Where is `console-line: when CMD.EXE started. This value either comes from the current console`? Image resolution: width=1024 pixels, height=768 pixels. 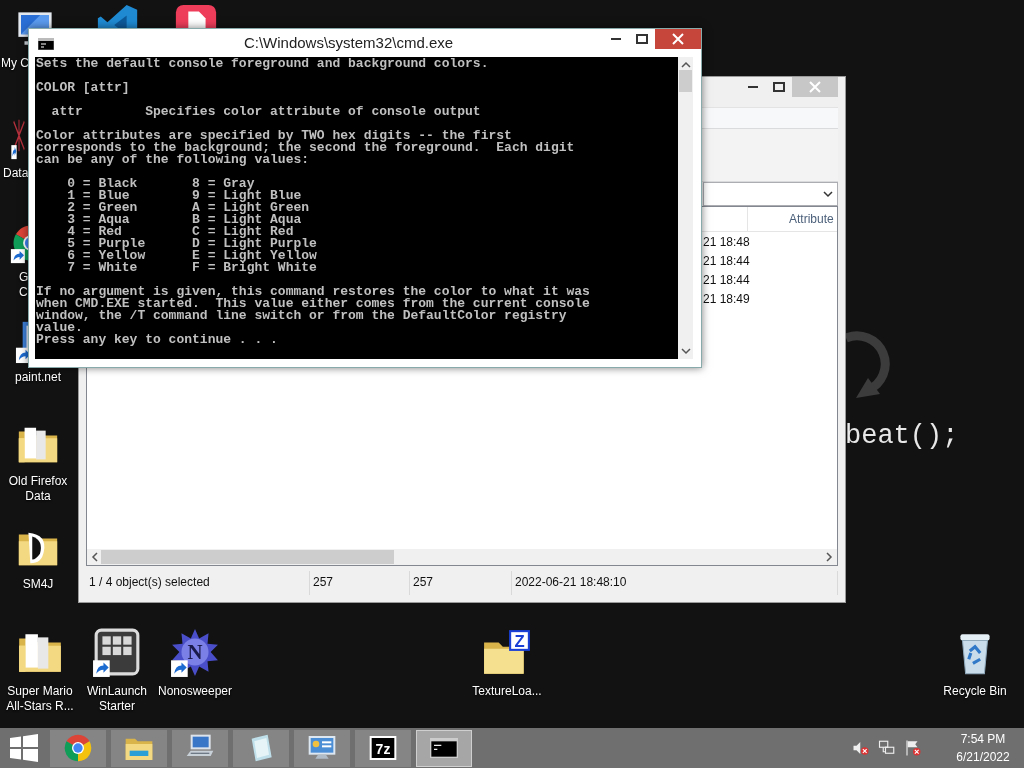
console-line: when CMD.EXE started. This value either comes from the current console is located at coordinates (313, 304).